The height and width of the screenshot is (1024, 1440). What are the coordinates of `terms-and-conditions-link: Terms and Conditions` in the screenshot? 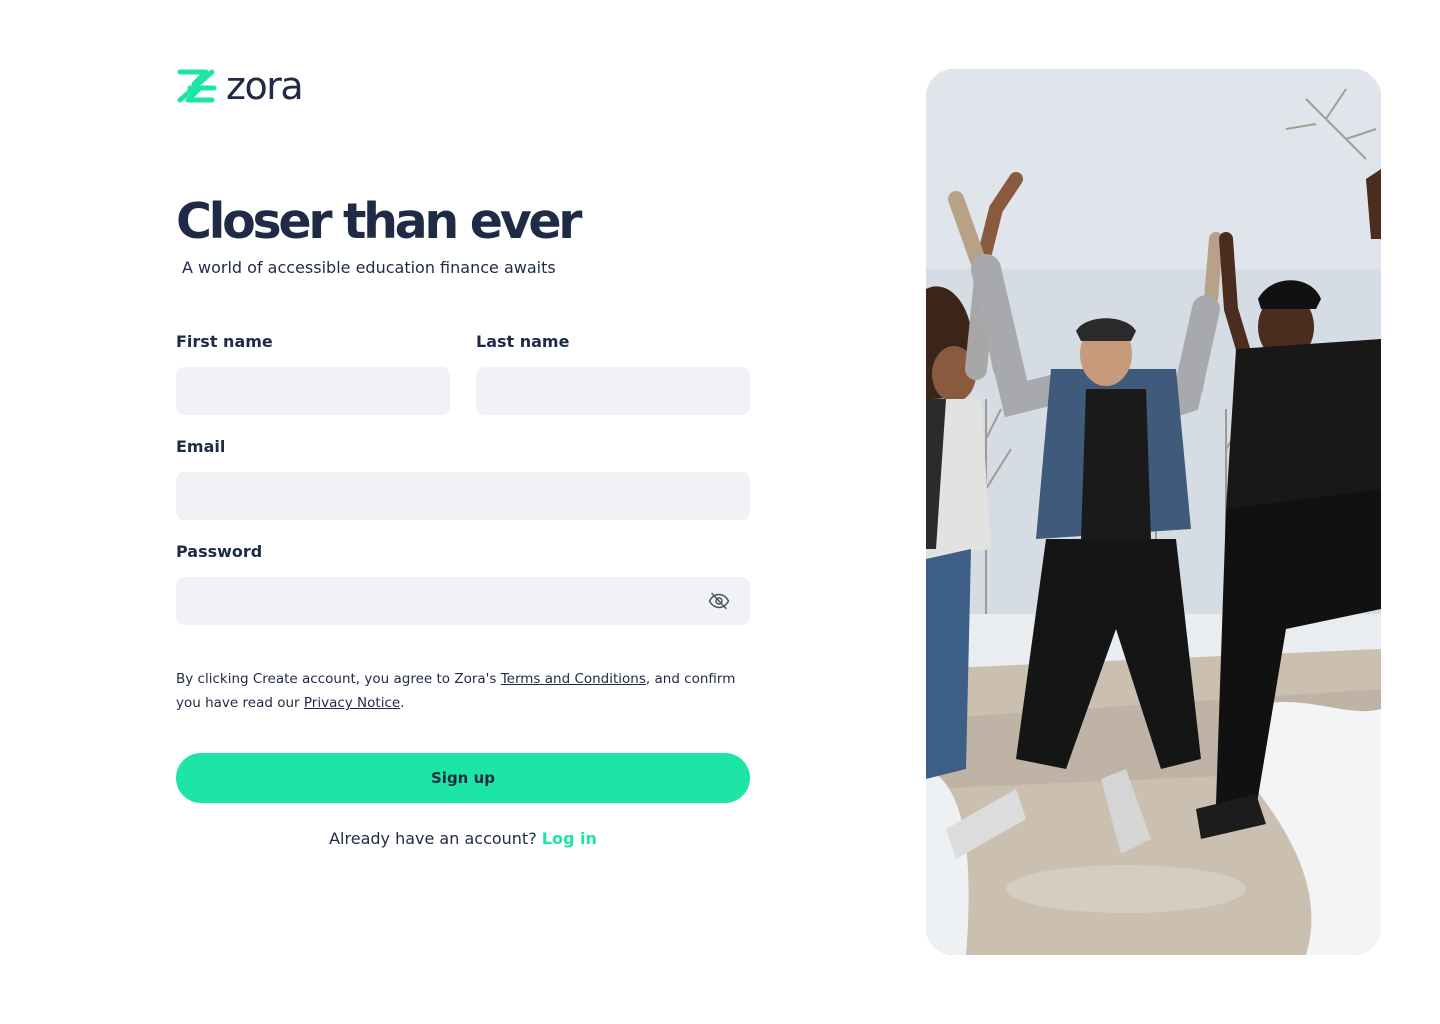 It's located at (573, 679).